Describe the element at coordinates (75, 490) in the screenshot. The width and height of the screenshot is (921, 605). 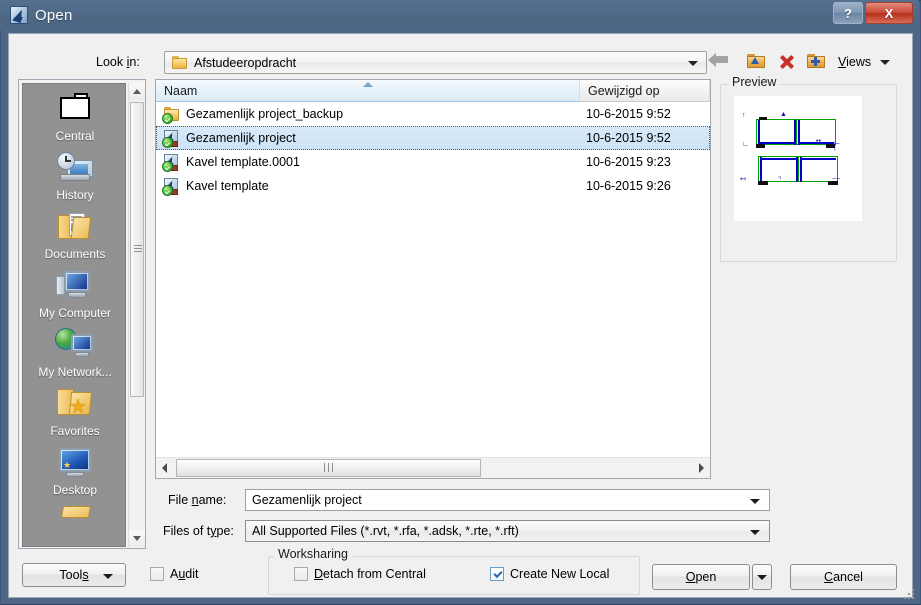
I see `place-label: Desktop` at that location.